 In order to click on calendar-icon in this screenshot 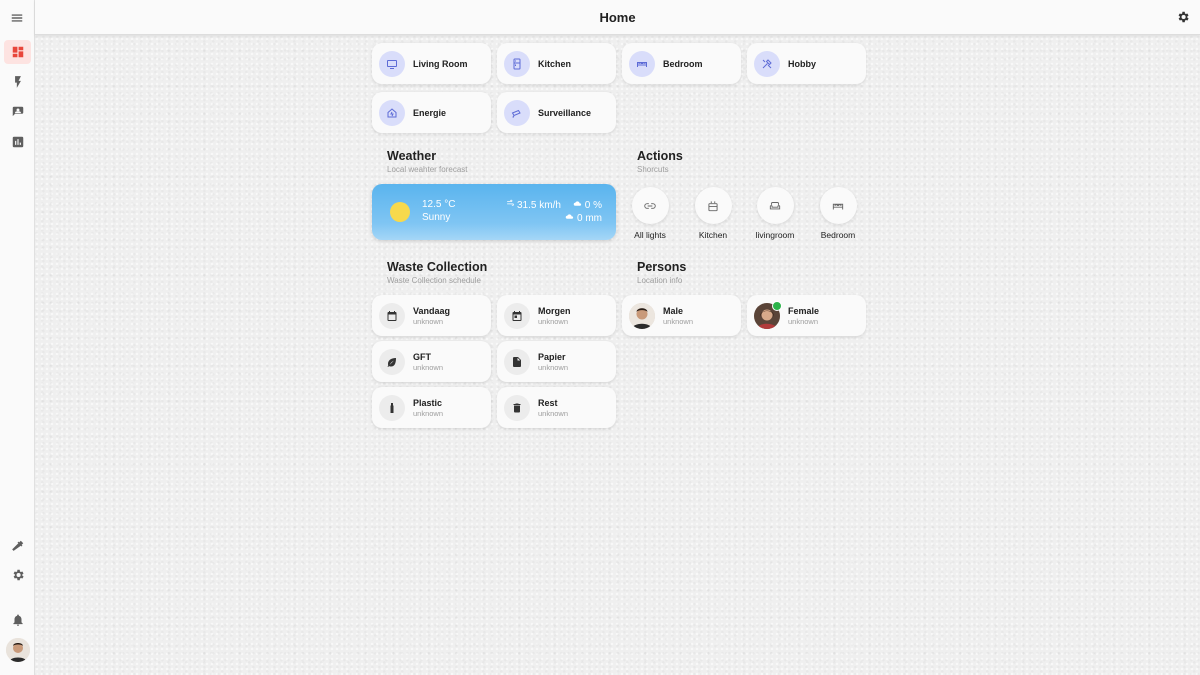, I will do `click(392, 315)`.